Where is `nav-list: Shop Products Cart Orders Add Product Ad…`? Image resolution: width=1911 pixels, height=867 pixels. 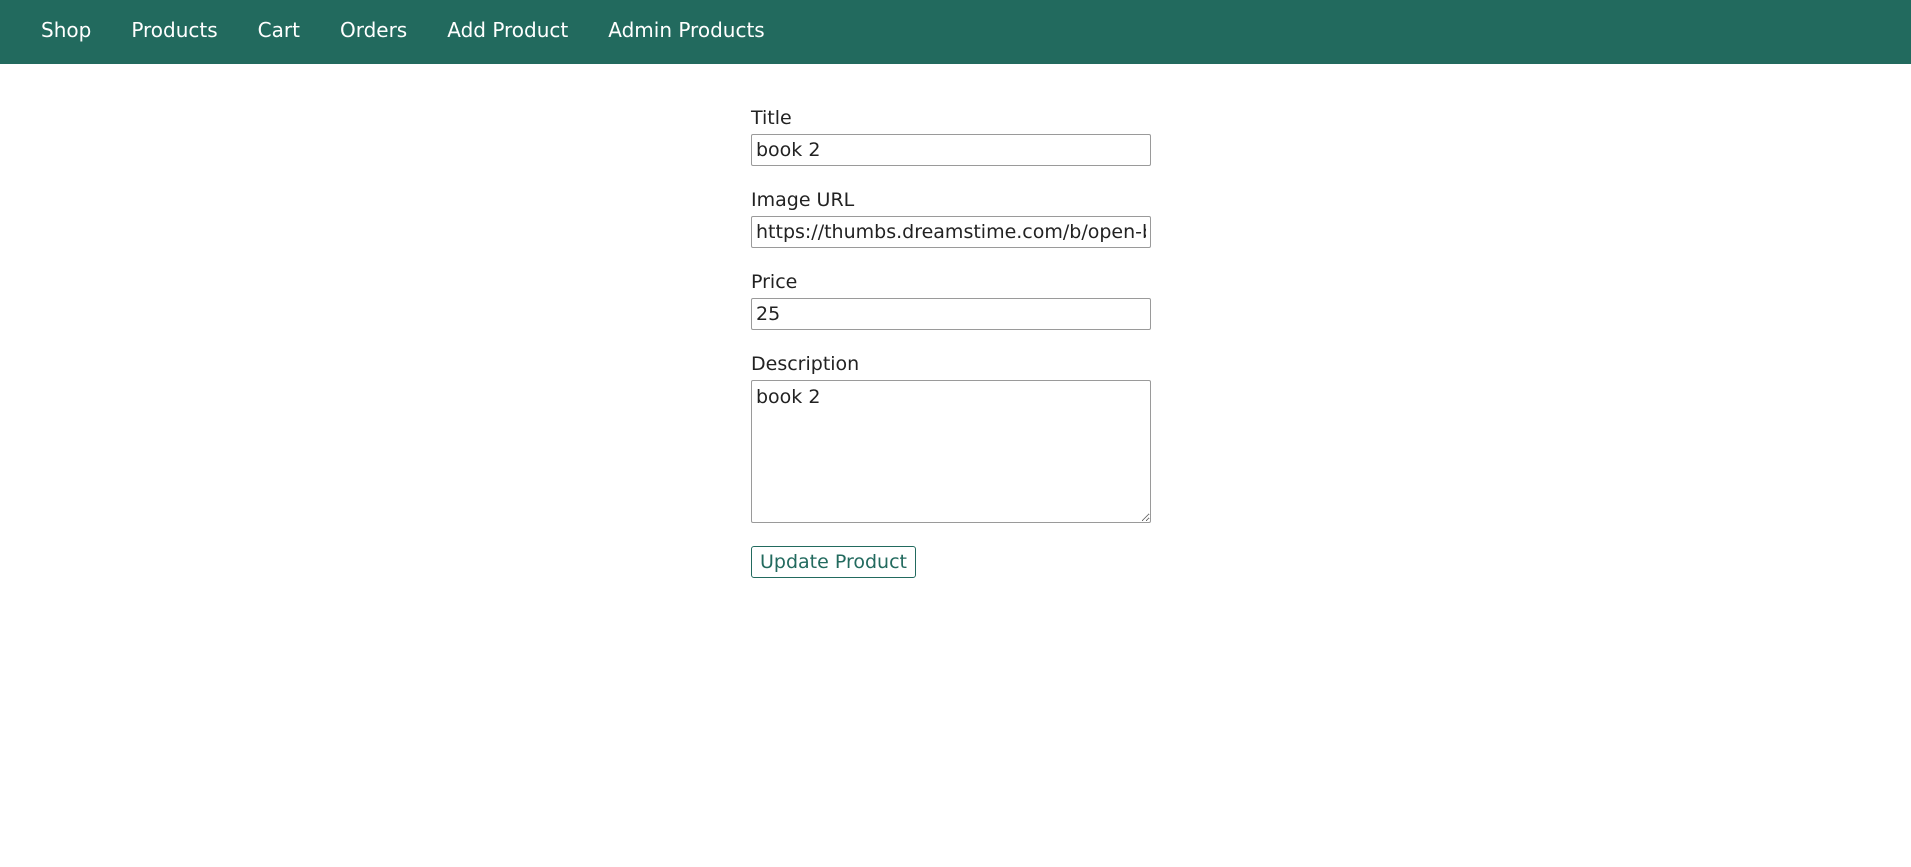 nav-list: Shop Products Cart Orders Add Product Ad… is located at coordinates (955, 30).